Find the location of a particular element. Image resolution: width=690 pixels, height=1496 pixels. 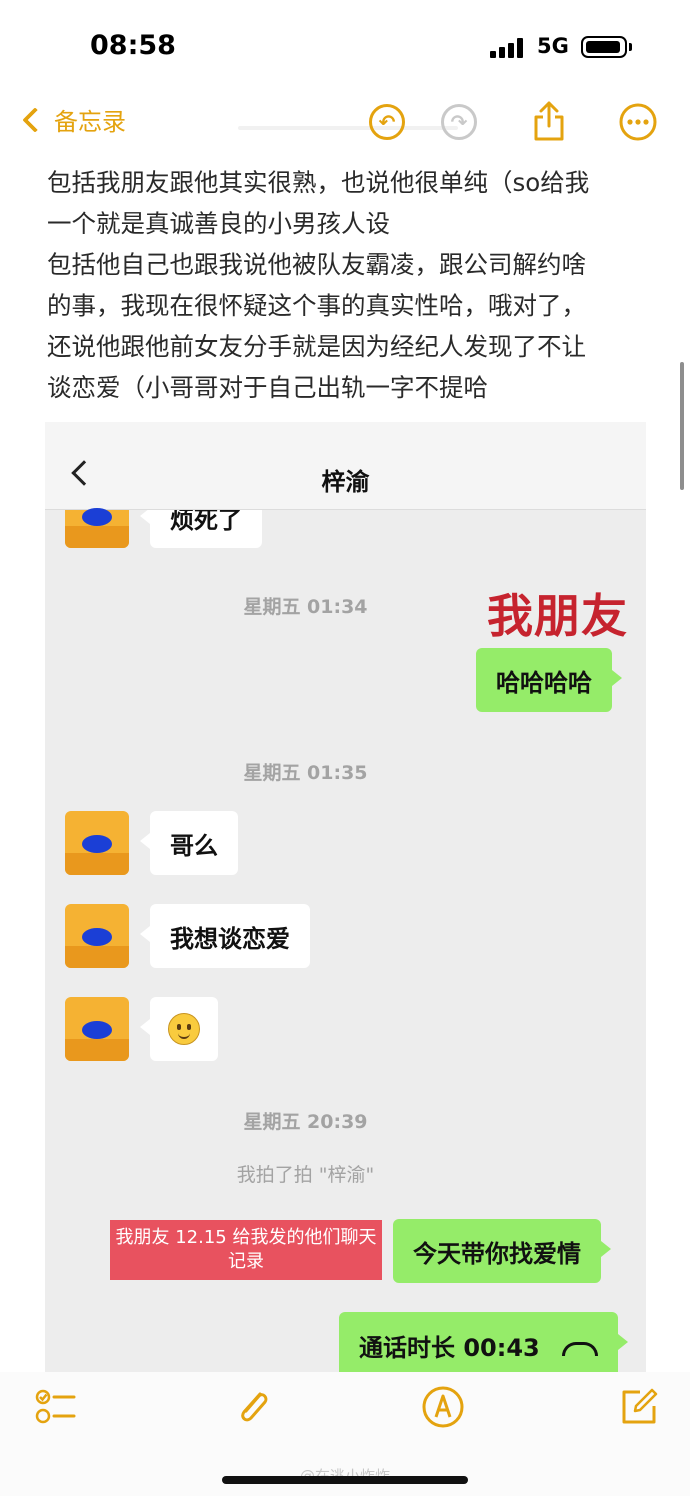

note-line: 包括他自己也跟我说他被队友霸凌，跟公司解约啥 is located at coordinates (316, 264).